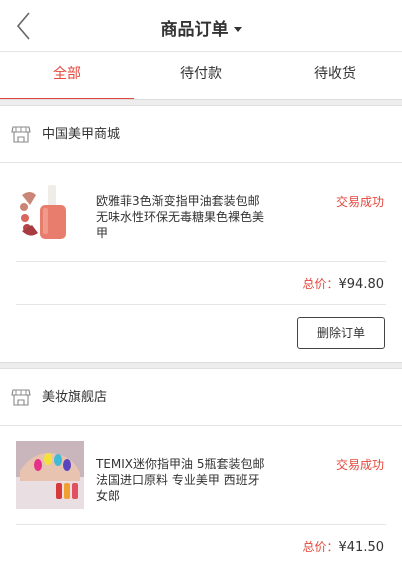 The width and height of the screenshot is (402, 566). I want to click on store-name: 美妆旗舰店, so click(75, 397).